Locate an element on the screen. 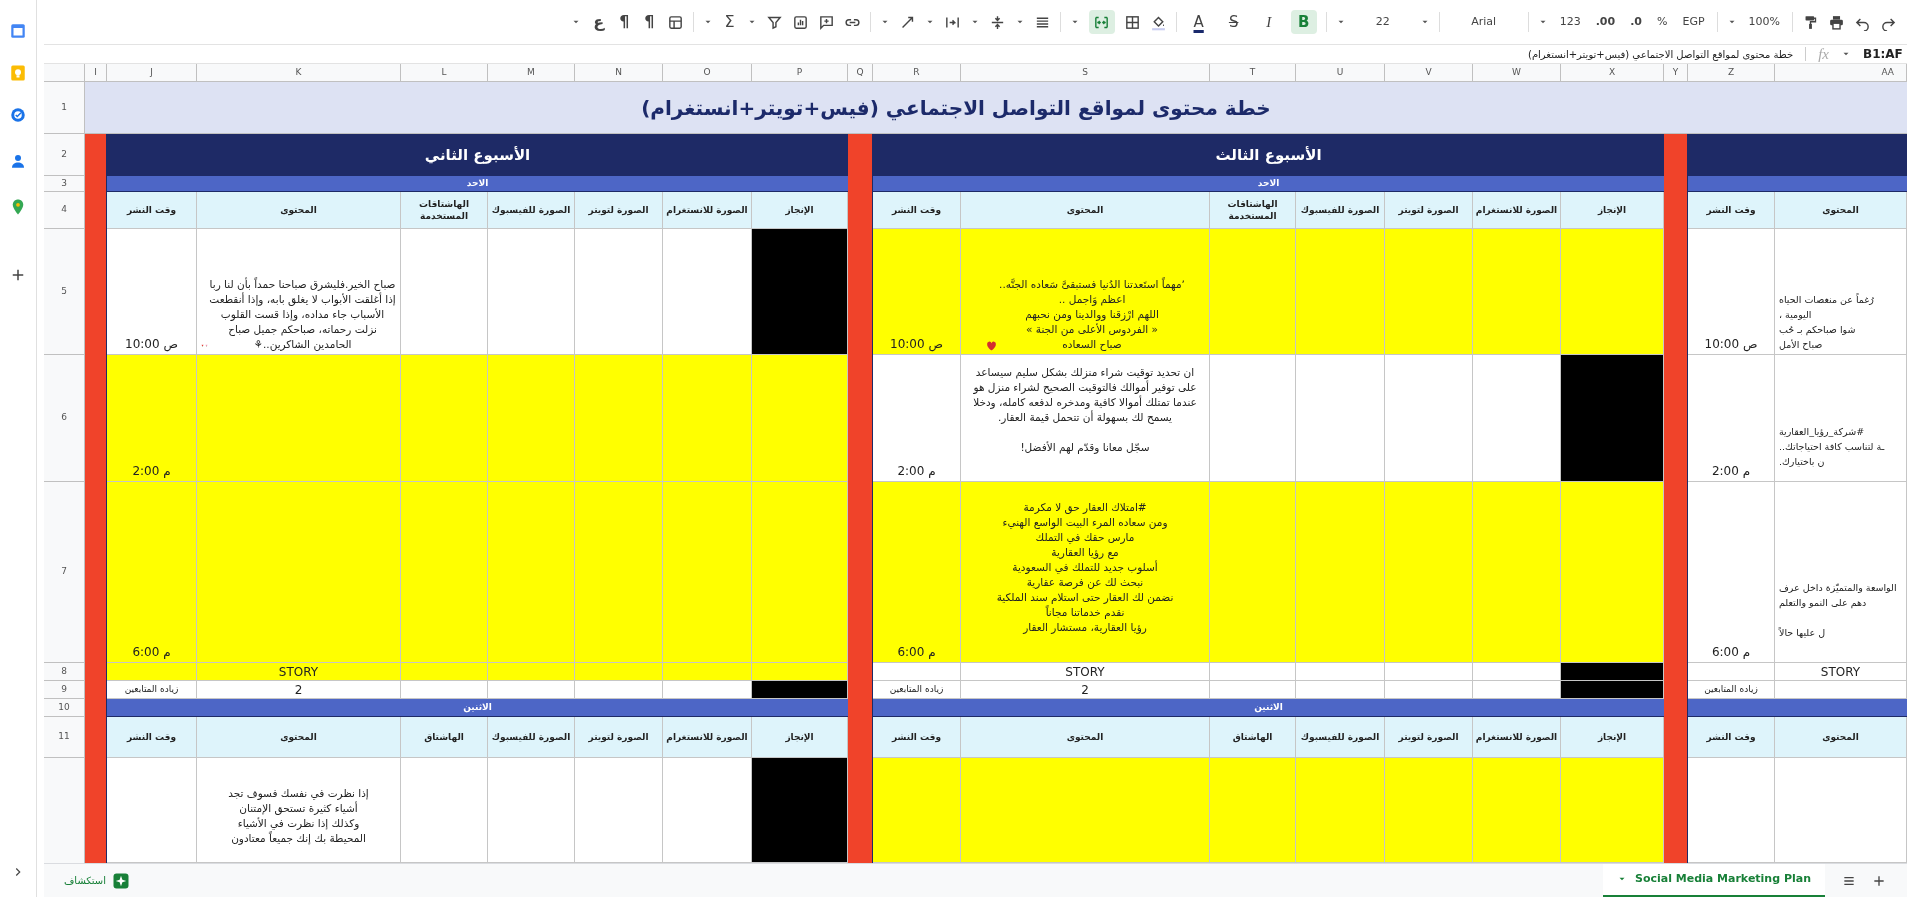 The height and width of the screenshot is (897, 1907). sheet-tab: Social Media Marketing Plan is located at coordinates (1713, 880).